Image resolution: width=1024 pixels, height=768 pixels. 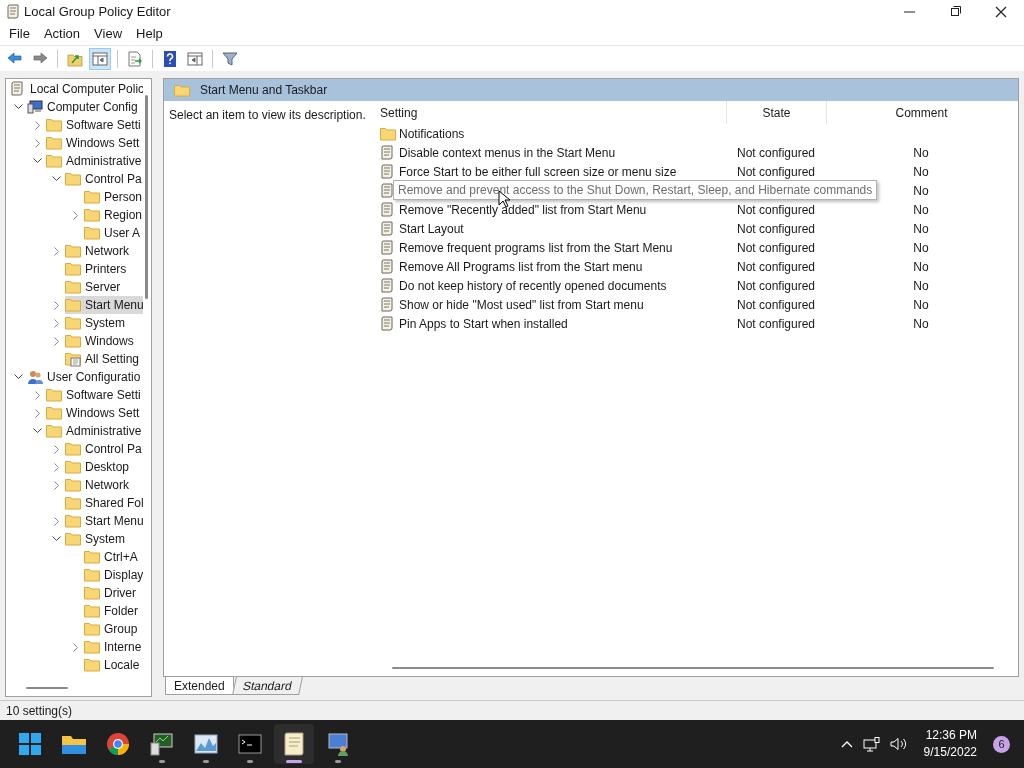 I want to click on tree-item: Printers, so click(x=97, y=269).